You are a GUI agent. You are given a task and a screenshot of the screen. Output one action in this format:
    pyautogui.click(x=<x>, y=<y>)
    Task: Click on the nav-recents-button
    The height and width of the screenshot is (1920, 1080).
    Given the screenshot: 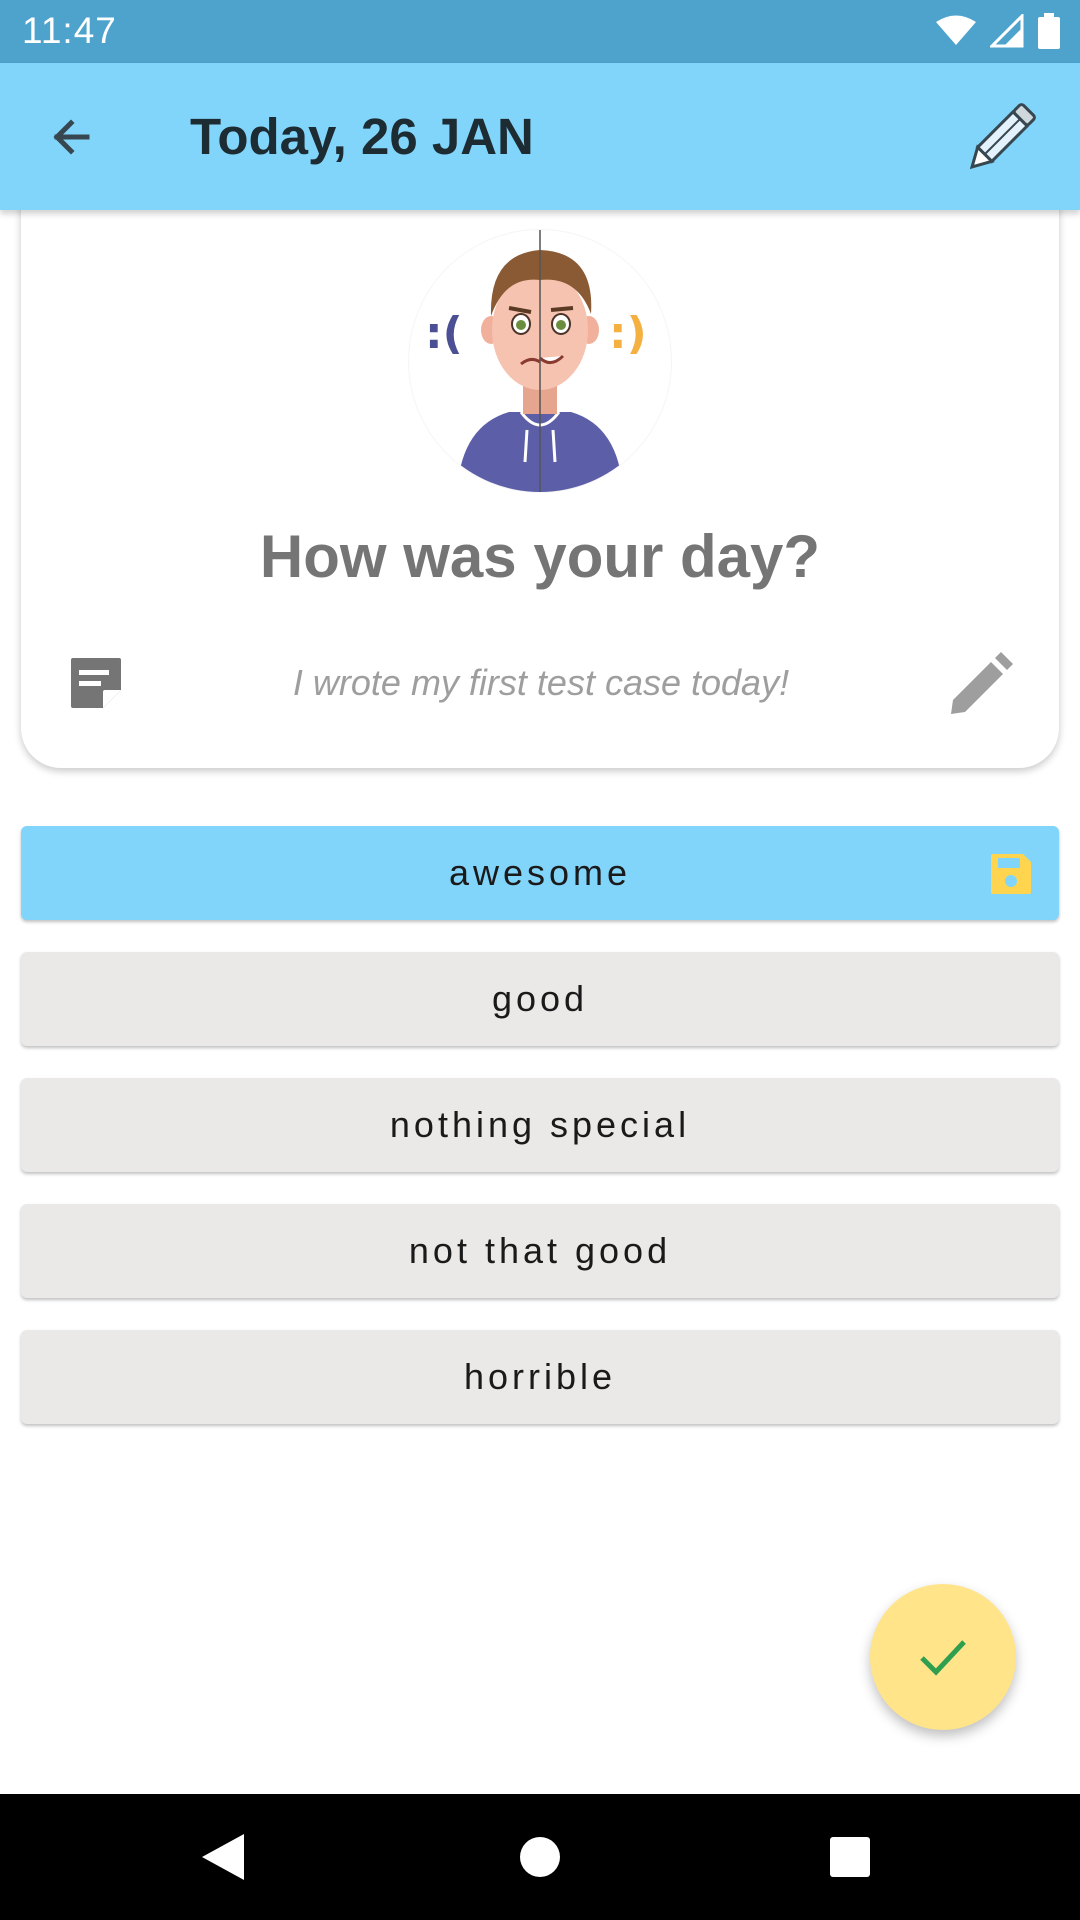 What is the action you would take?
    pyautogui.click(x=850, y=1857)
    